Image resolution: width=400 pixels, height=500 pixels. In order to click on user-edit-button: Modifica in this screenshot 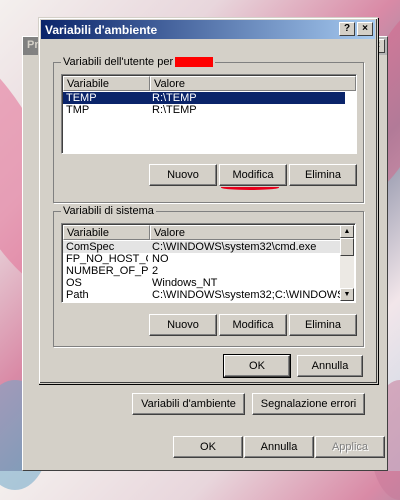, I will do `click(253, 175)`.